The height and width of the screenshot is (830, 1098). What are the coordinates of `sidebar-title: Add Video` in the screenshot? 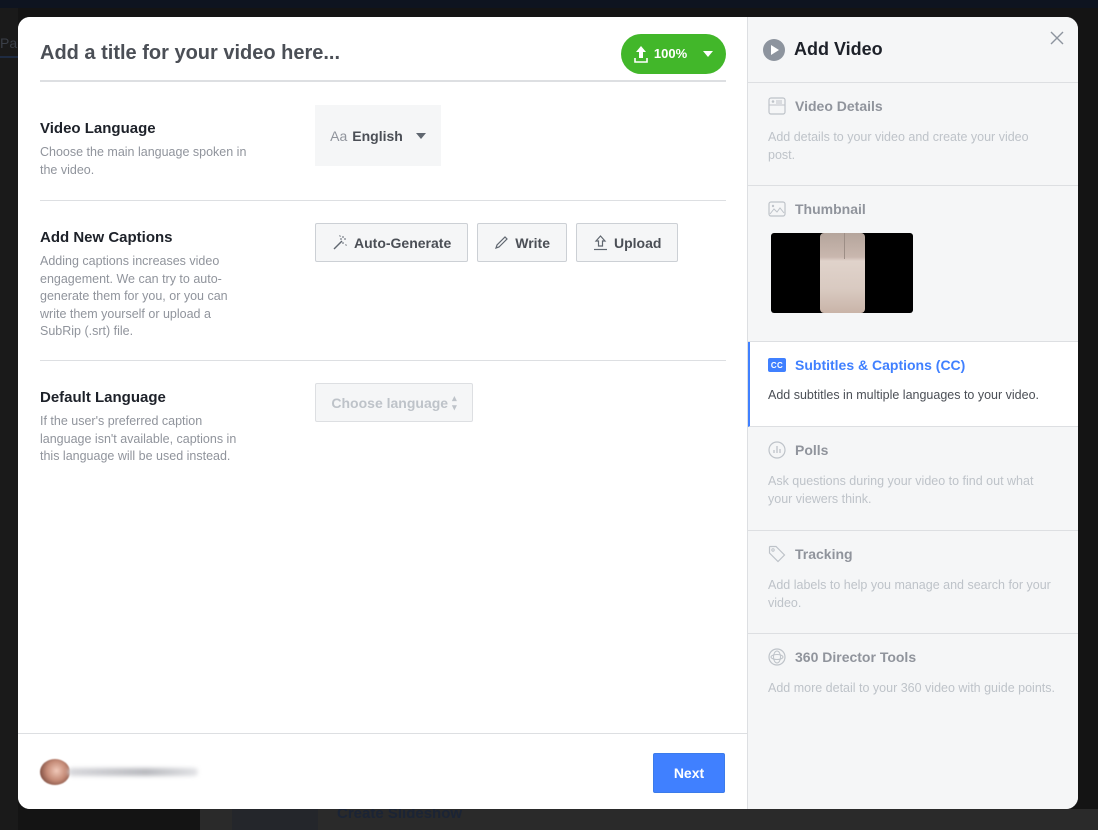 It's located at (838, 49).